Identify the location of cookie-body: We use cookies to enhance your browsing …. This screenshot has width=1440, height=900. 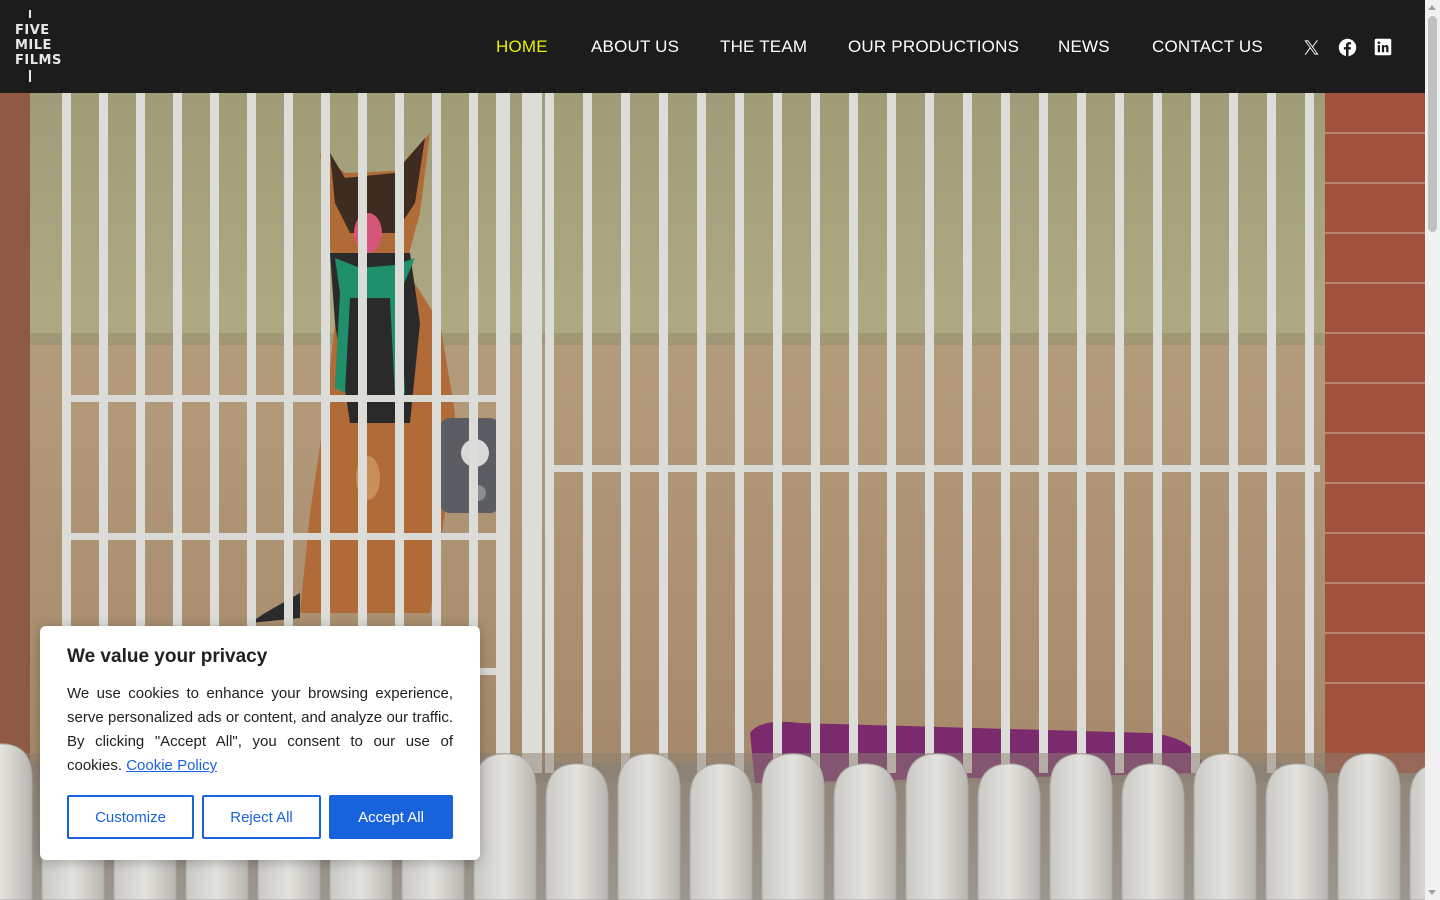
(260, 730).